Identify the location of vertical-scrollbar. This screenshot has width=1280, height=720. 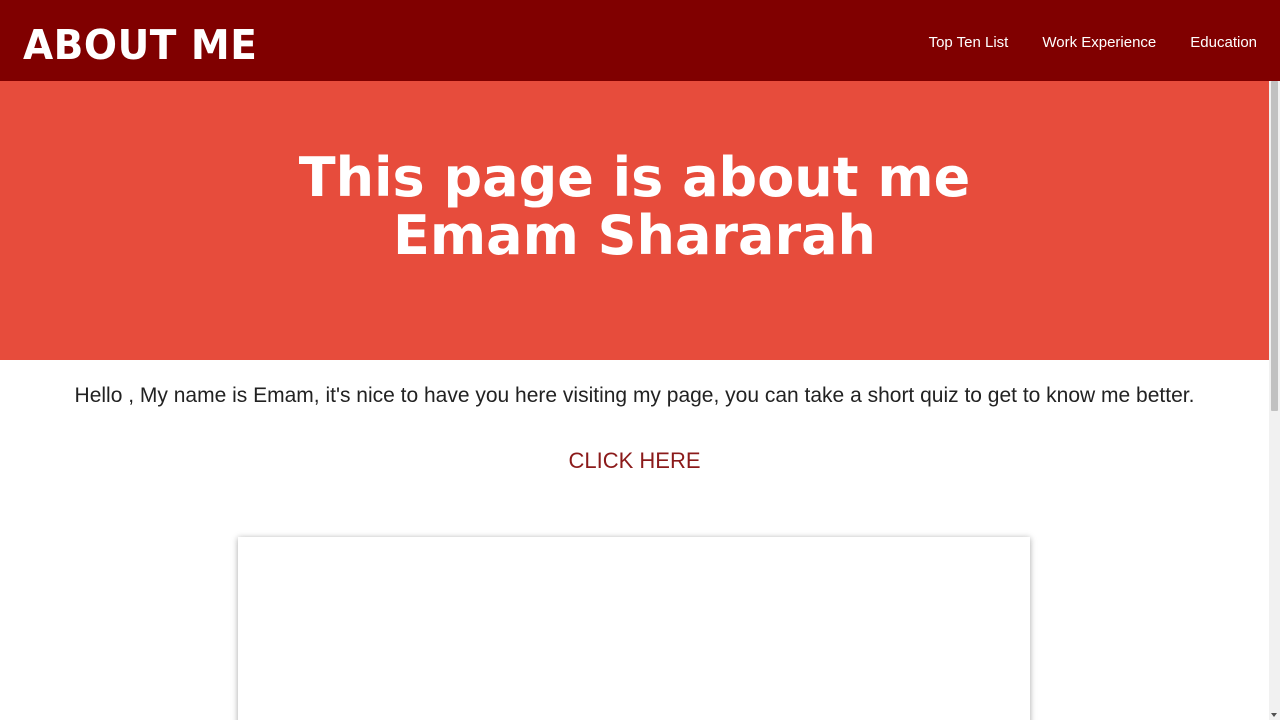
(1274, 400).